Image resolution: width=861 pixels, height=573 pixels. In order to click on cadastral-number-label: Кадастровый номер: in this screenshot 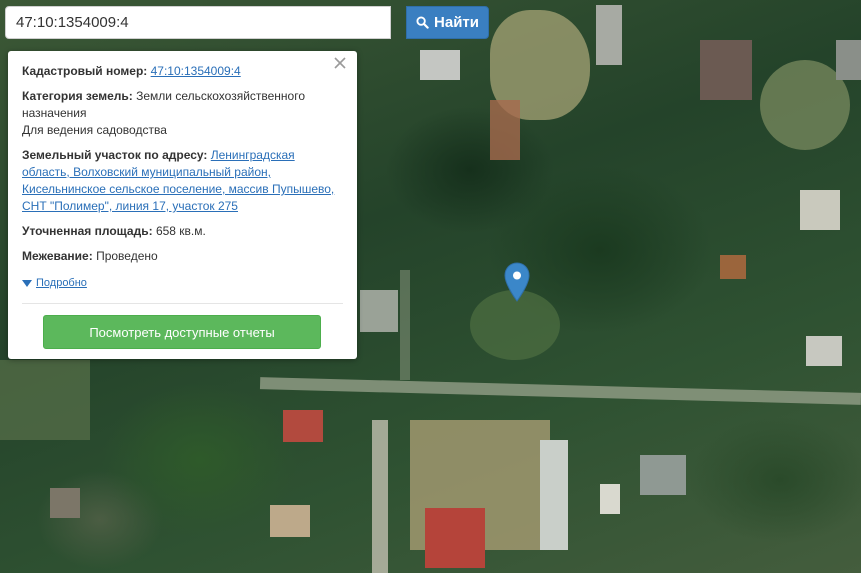, I will do `click(85, 71)`.